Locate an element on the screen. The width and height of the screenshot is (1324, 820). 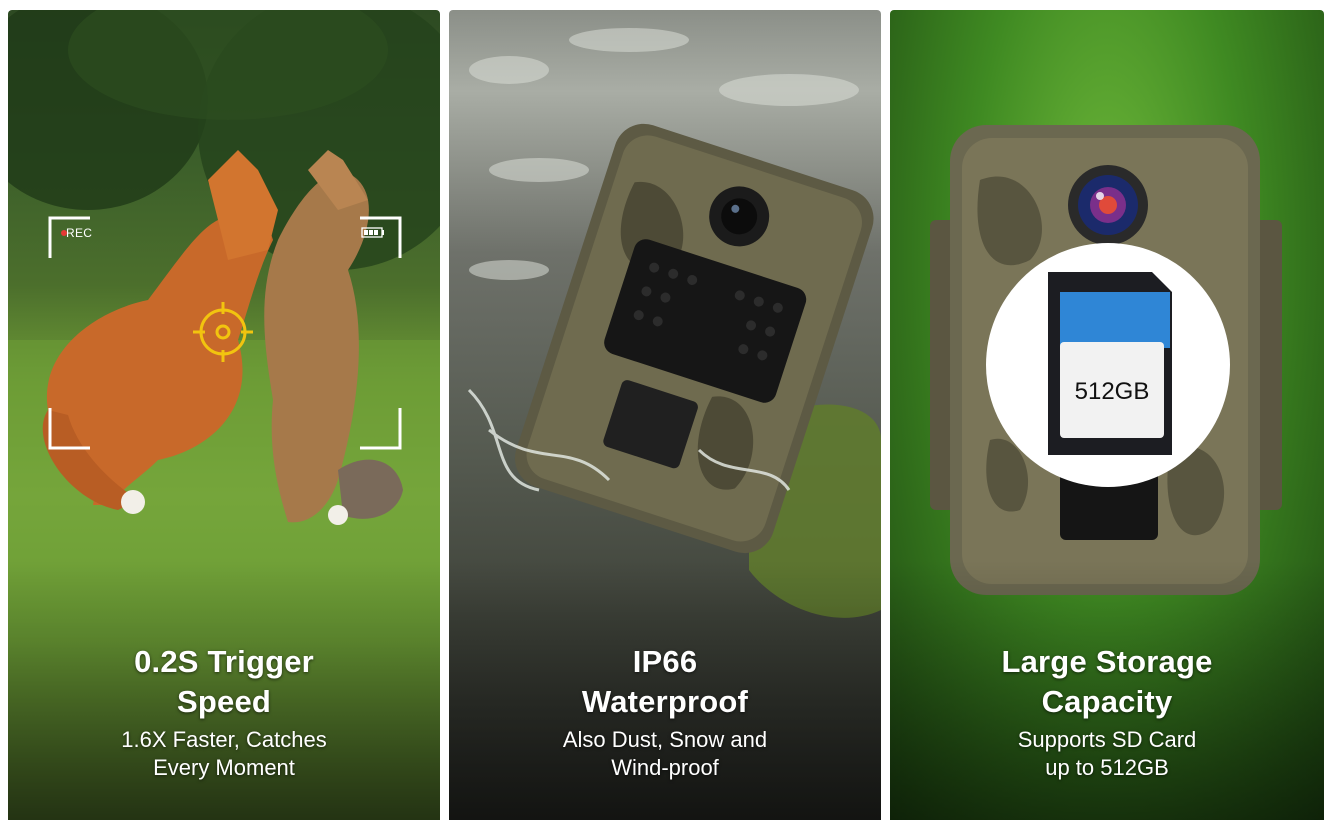
subtitle-line: Supports SD Card is located at coordinates (1107, 739).